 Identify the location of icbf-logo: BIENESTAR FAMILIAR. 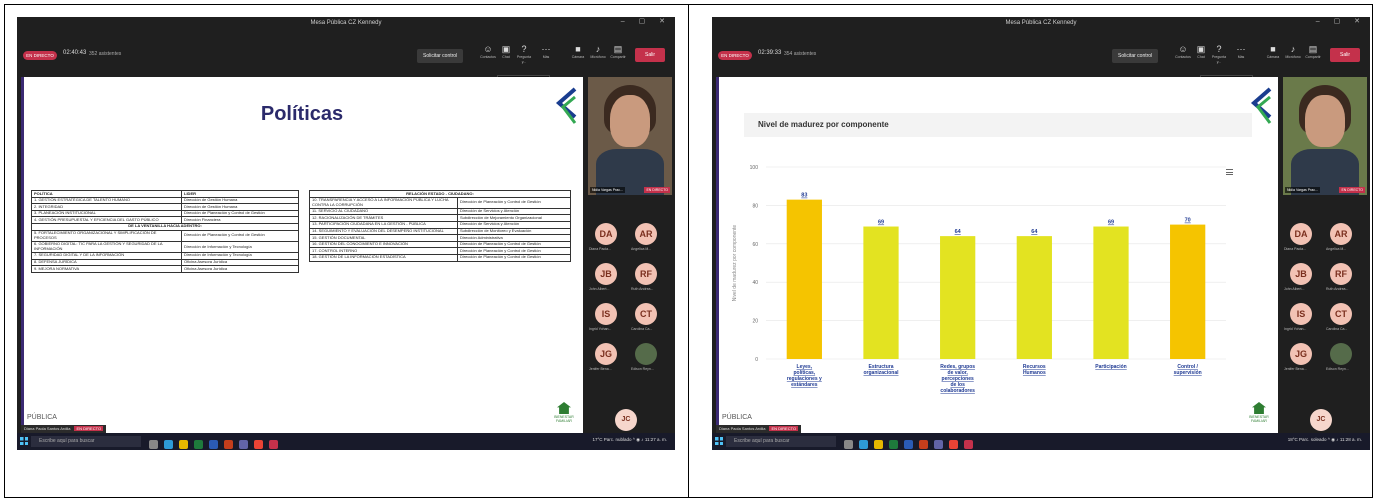
(1259, 412).